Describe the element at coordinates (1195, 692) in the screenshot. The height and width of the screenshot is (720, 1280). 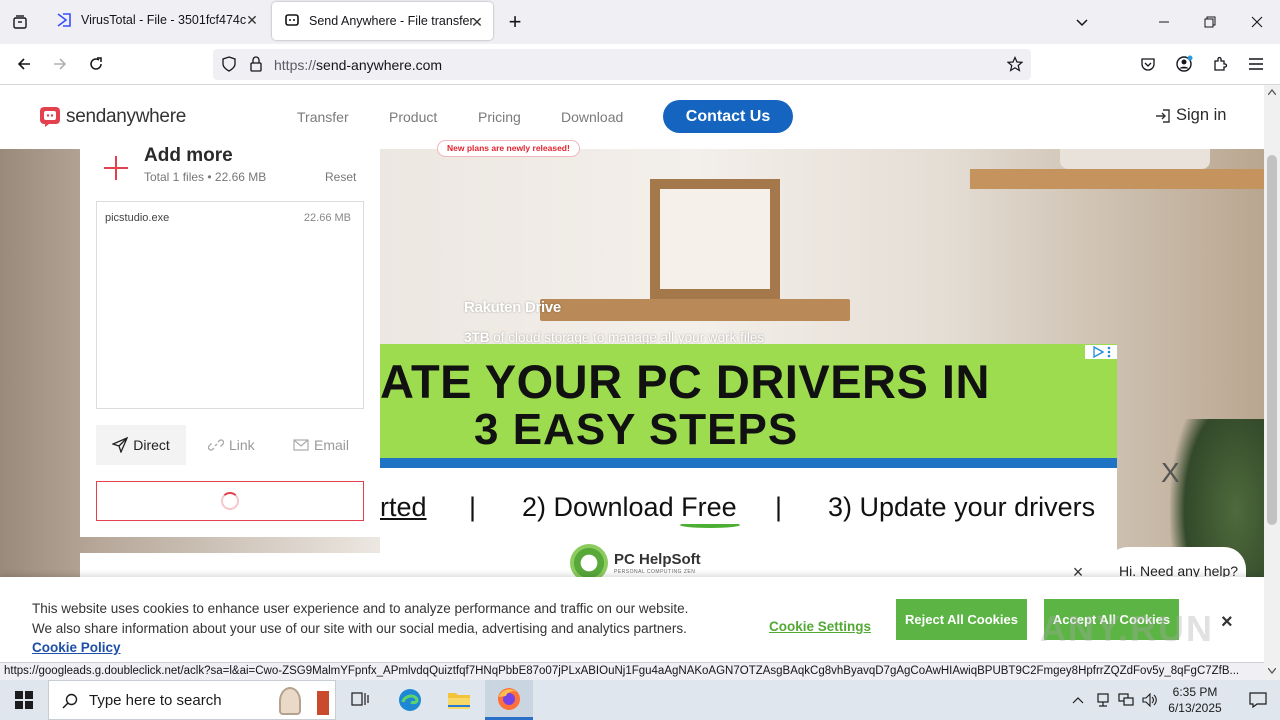
I see `clock-time: 6:35 PM` at that location.